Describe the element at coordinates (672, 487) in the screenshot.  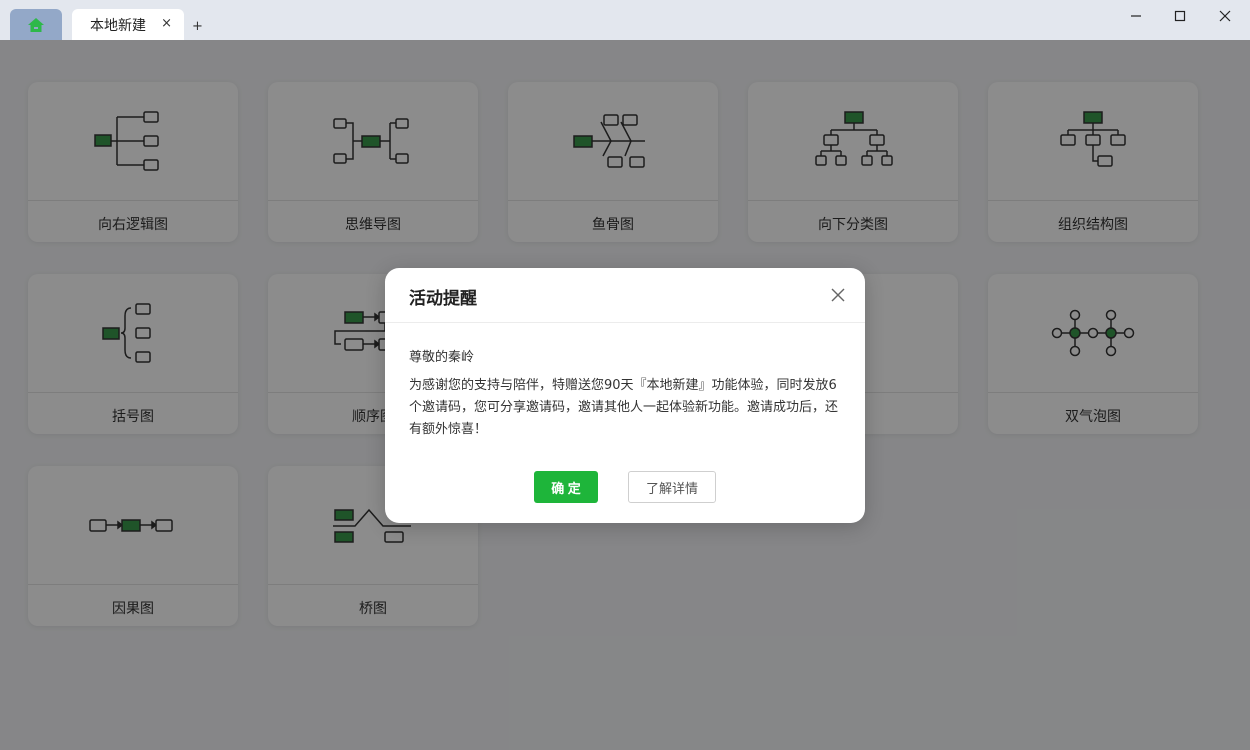
I see `learn-more-button: 了解详情` at that location.